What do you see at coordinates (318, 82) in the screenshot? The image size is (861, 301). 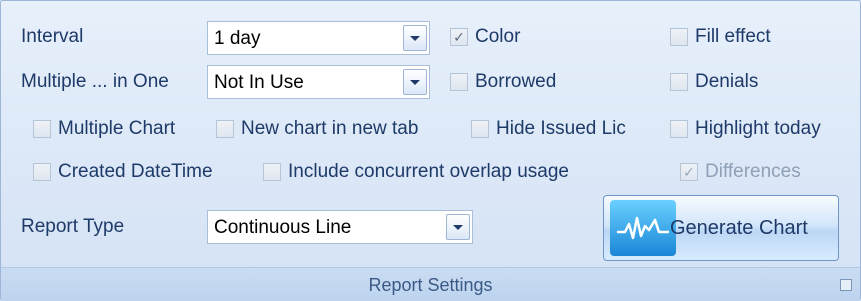 I see `multiple-in-one-combobox: Not In Use` at bounding box center [318, 82].